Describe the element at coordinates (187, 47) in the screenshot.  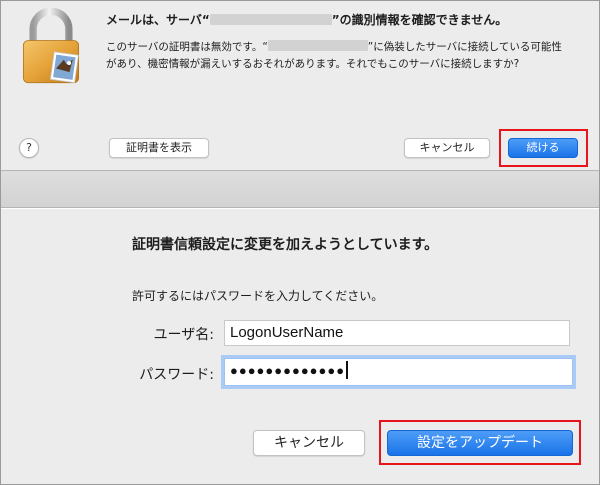
I see `message-line1-prefix: このサーバの証明書は無効です。“` at that location.